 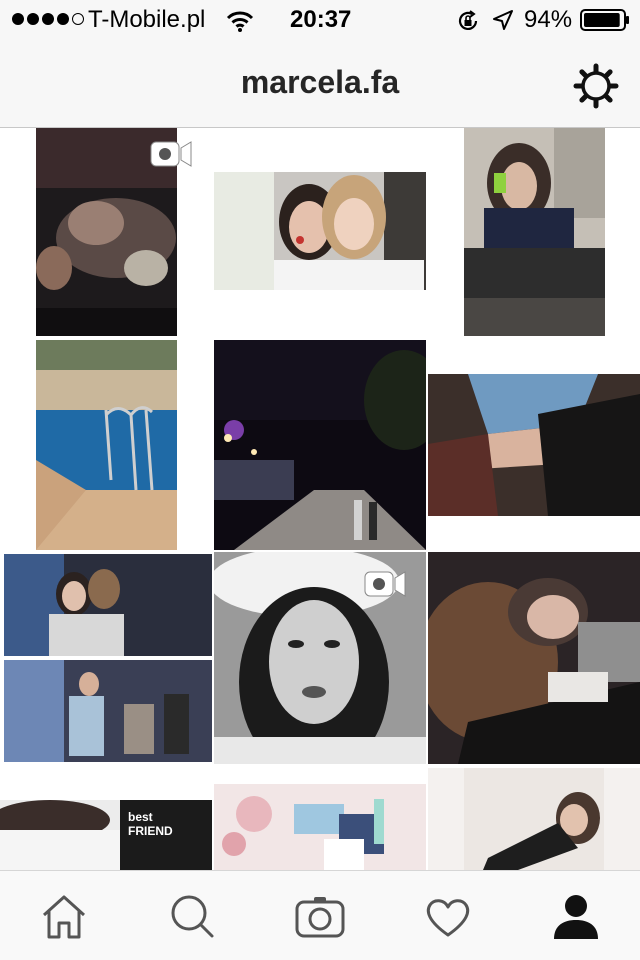 I want to click on grid-post-10: best FRIEND, so click(x=106, y=835).